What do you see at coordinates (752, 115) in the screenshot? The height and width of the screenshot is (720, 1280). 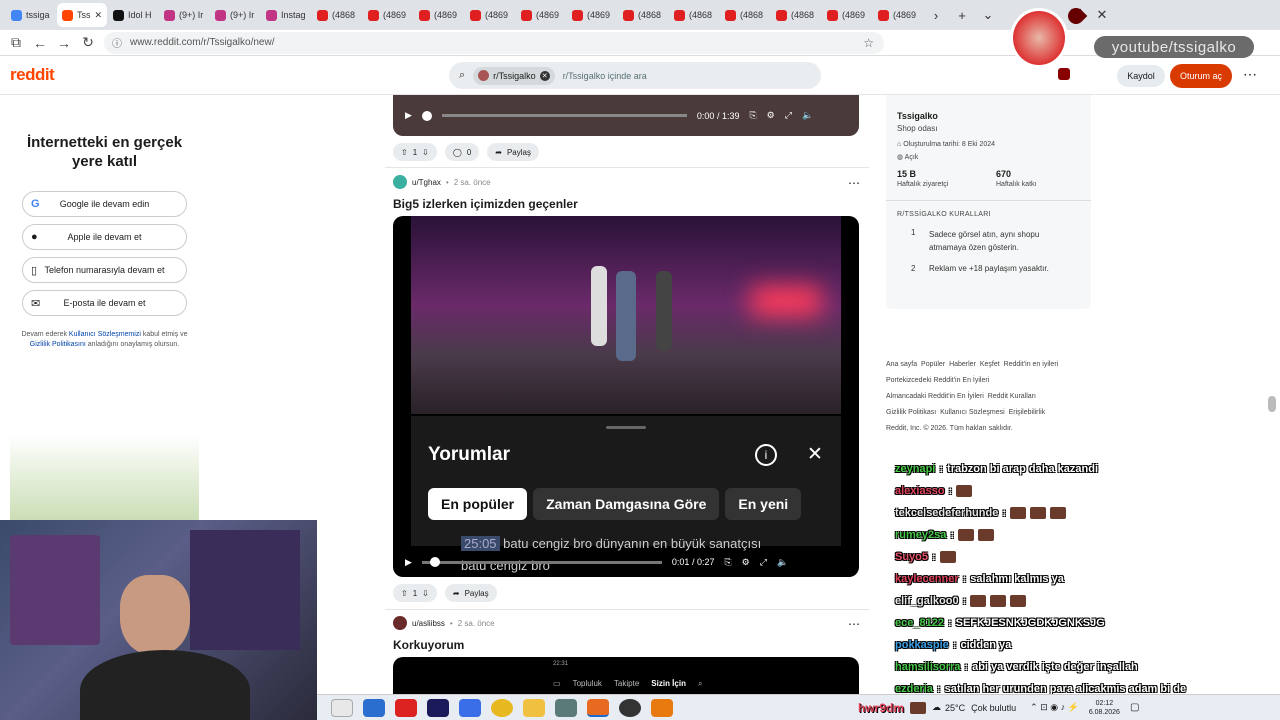 I see `captions-icon: ⎘` at bounding box center [752, 115].